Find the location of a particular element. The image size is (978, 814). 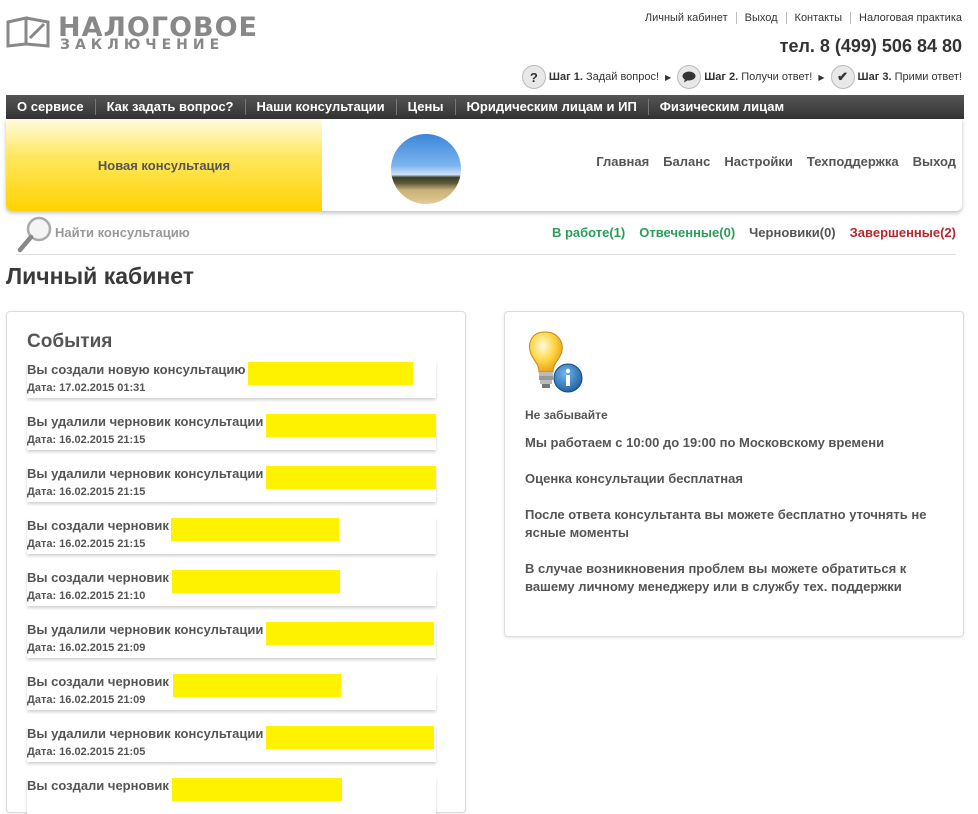

new-consultation-button: Новая консультация is located at coordinates (164, 165).